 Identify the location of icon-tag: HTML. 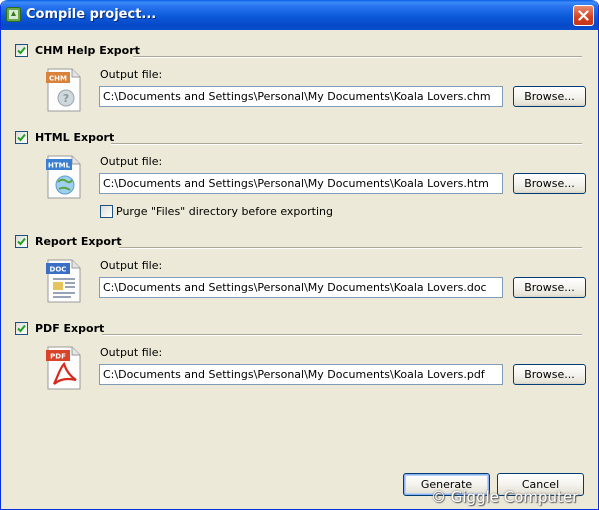
(59, 166).